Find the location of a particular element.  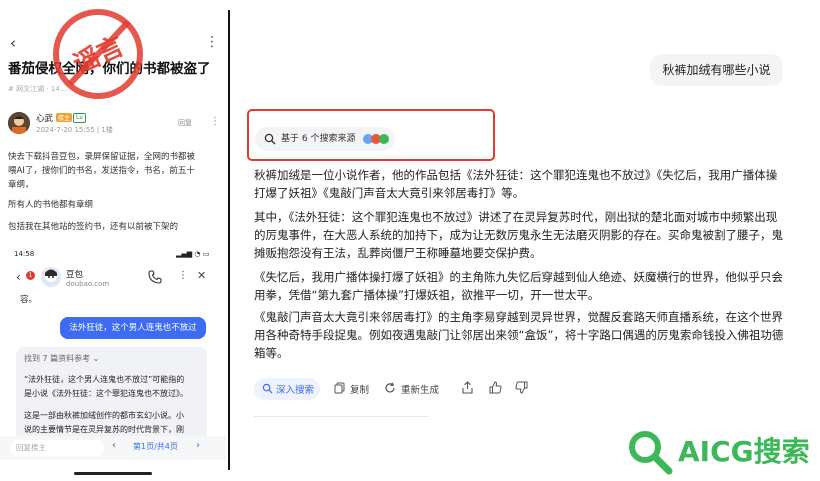

bot-avatar-image is located at coordinates (51, 277).